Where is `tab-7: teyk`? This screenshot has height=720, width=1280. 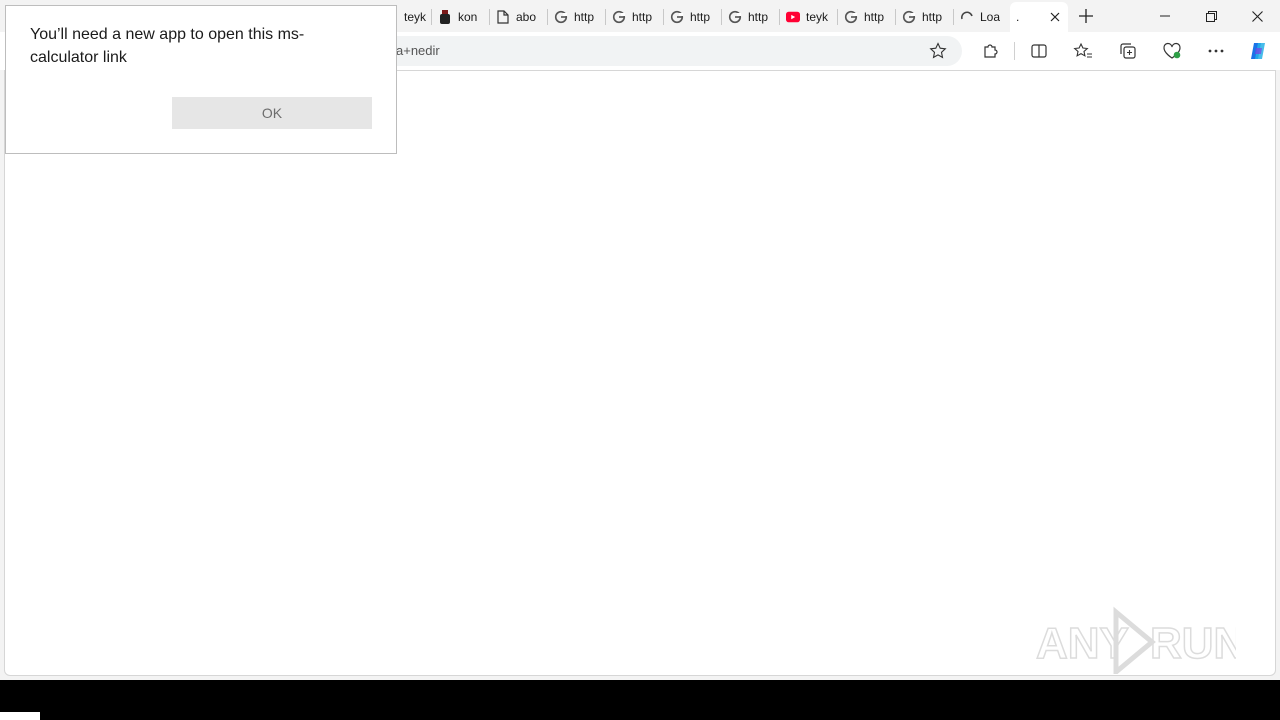 tab-7: teyk is located at coordinates (809, 17).